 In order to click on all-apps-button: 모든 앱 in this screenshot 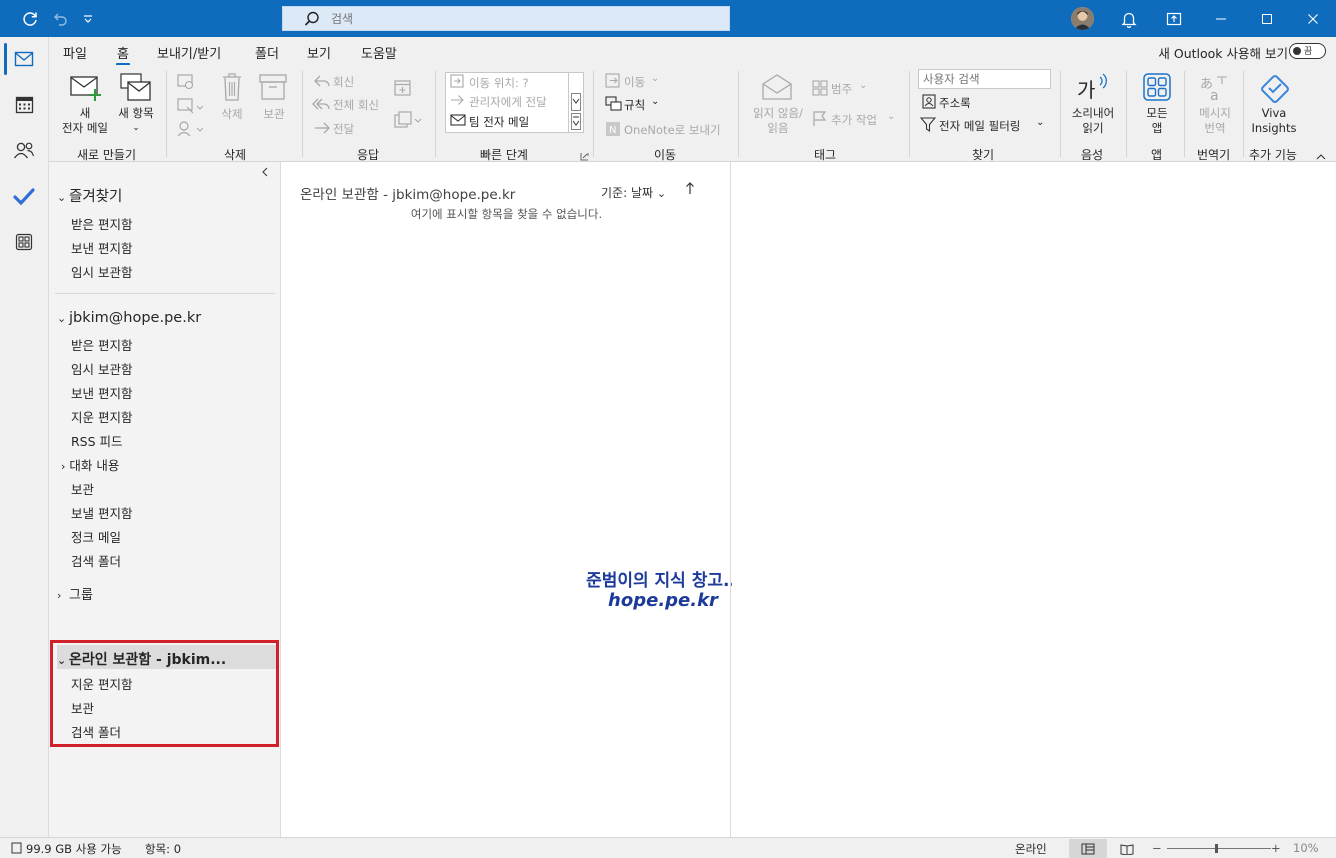, I will do `click(1157, 121)`.